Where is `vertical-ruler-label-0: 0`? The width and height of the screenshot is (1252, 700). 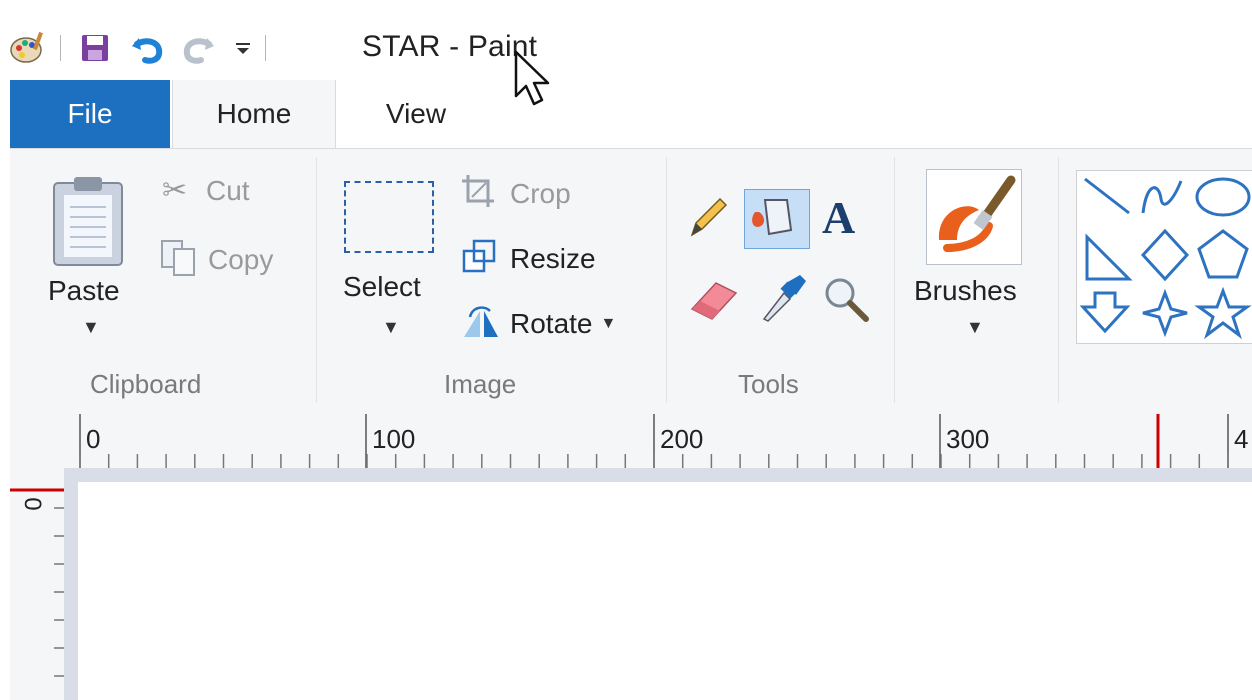 vertical-ruler-label-0: 0 is located at coordinates (34, 504).